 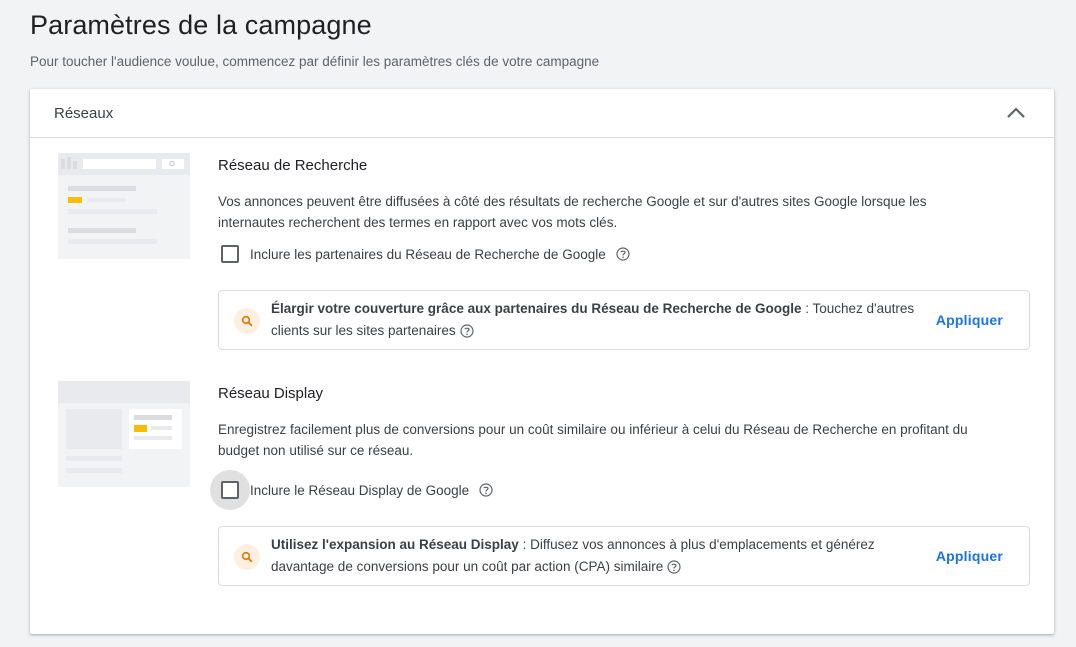 I want to click on display-network-checkbox, so click(x=230, y=490).